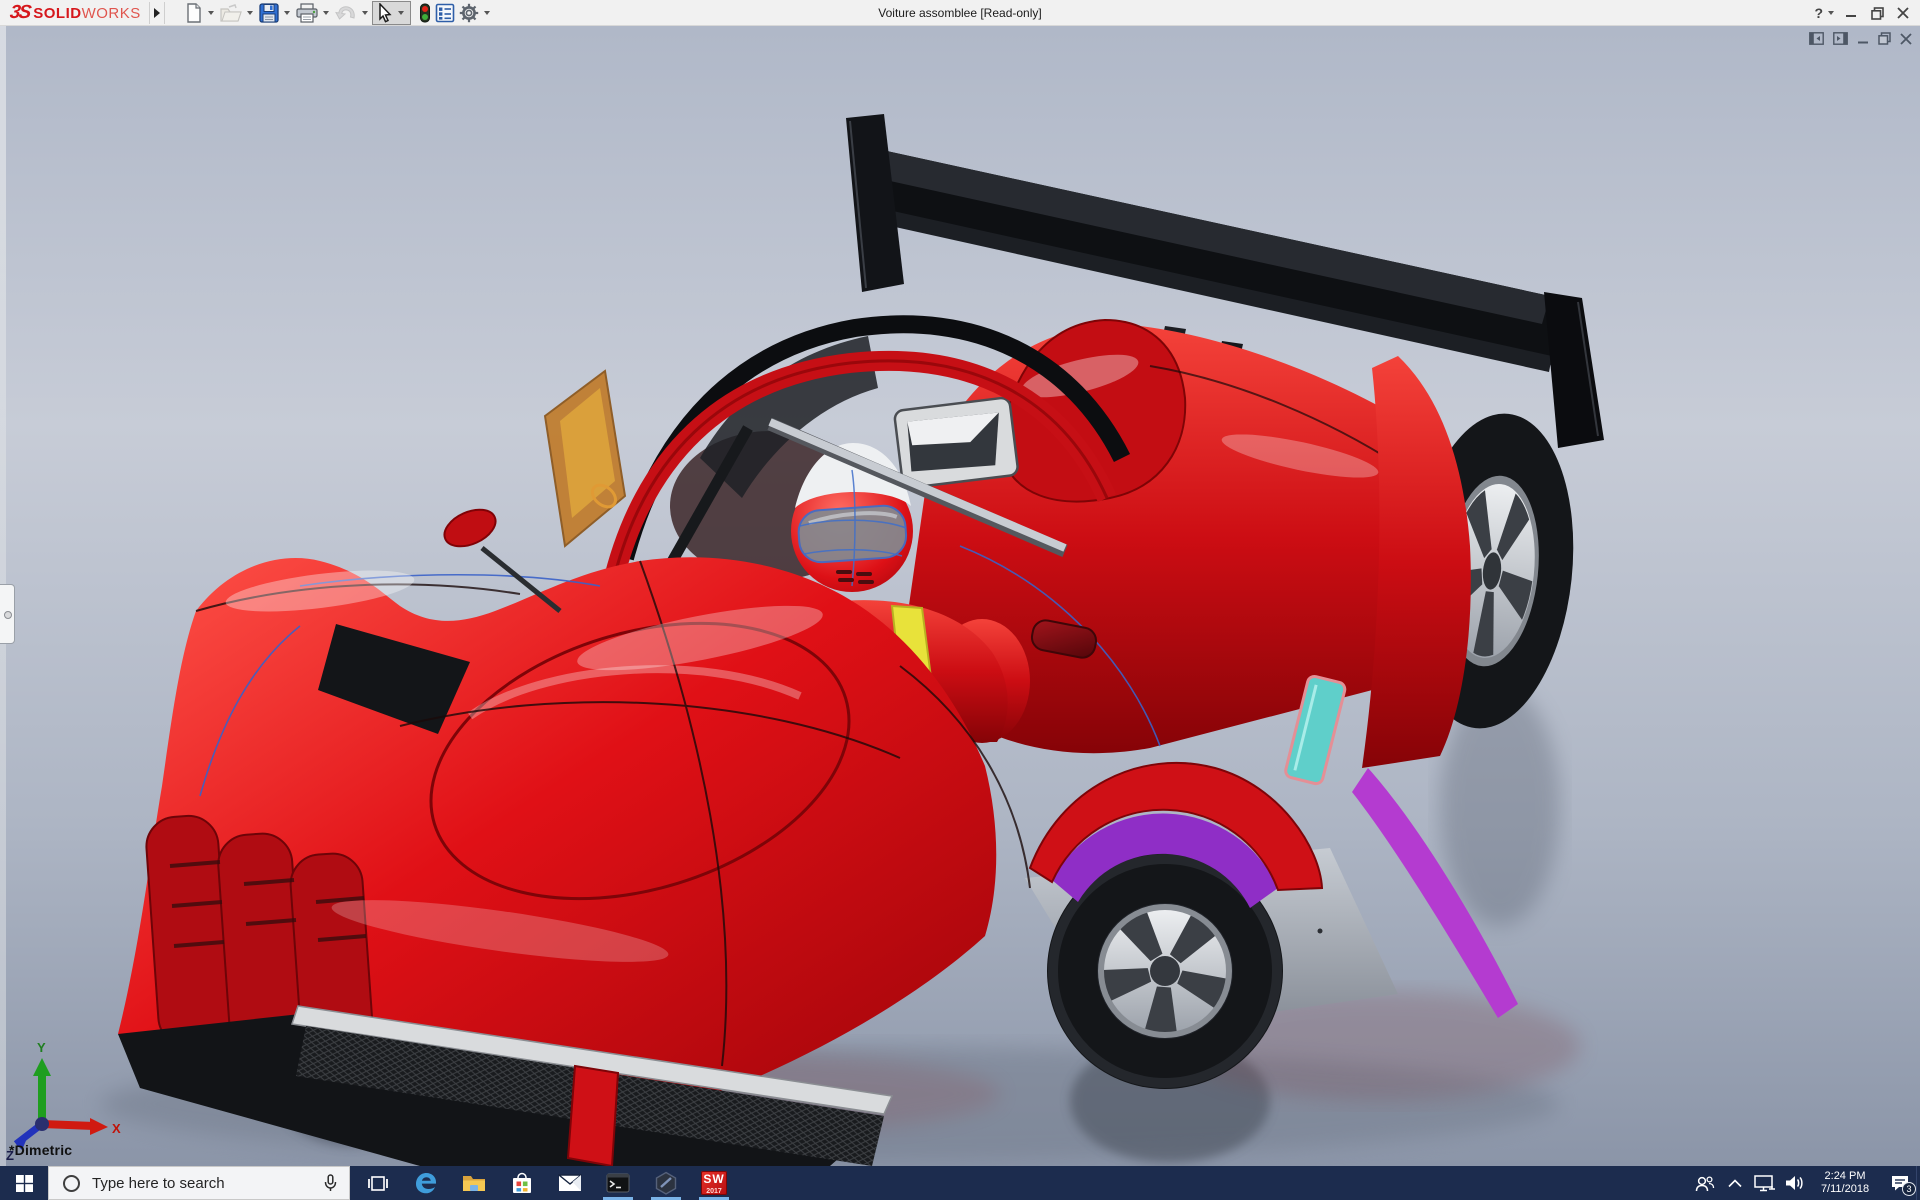  What do you see at coordinates (1909, 1189) in the screenshot?
I see `notification-badge: 3` at bounding box center [1909, 1189].